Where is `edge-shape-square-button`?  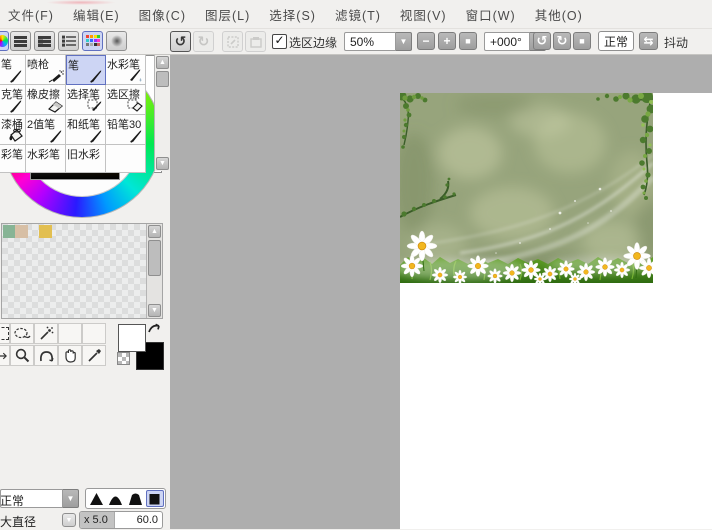
edge-shape-square-button is located at coordinates (154, 498).